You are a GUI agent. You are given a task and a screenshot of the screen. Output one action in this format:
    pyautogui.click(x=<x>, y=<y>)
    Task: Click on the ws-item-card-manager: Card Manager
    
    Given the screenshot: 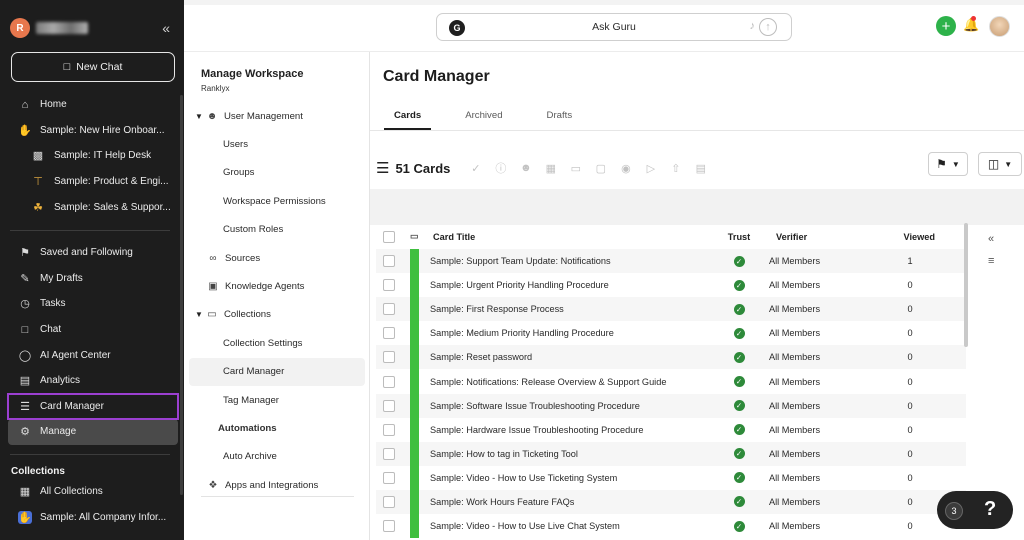 What is the action you would take?
    pyautogui.click(x=277, y=371)
    